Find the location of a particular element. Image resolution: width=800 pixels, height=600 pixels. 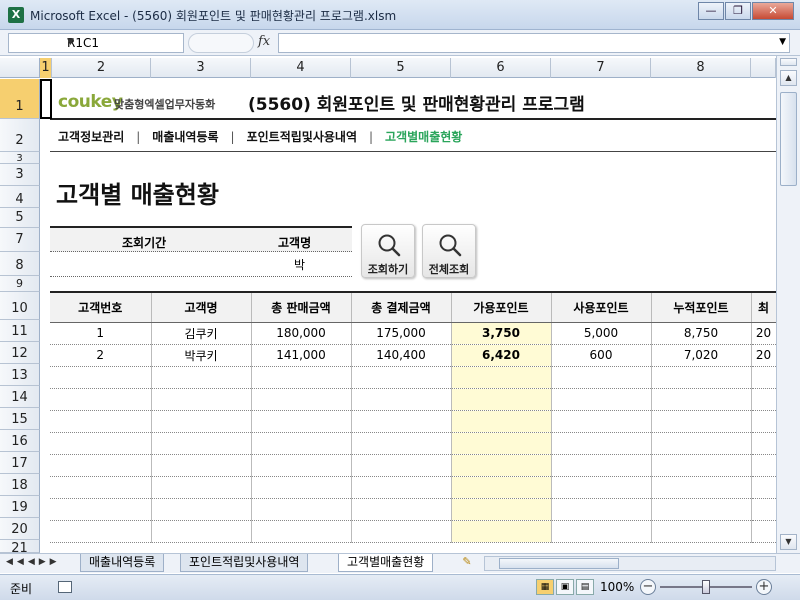

horizontal-scroll-thumb is located at coordinates (559, 563).